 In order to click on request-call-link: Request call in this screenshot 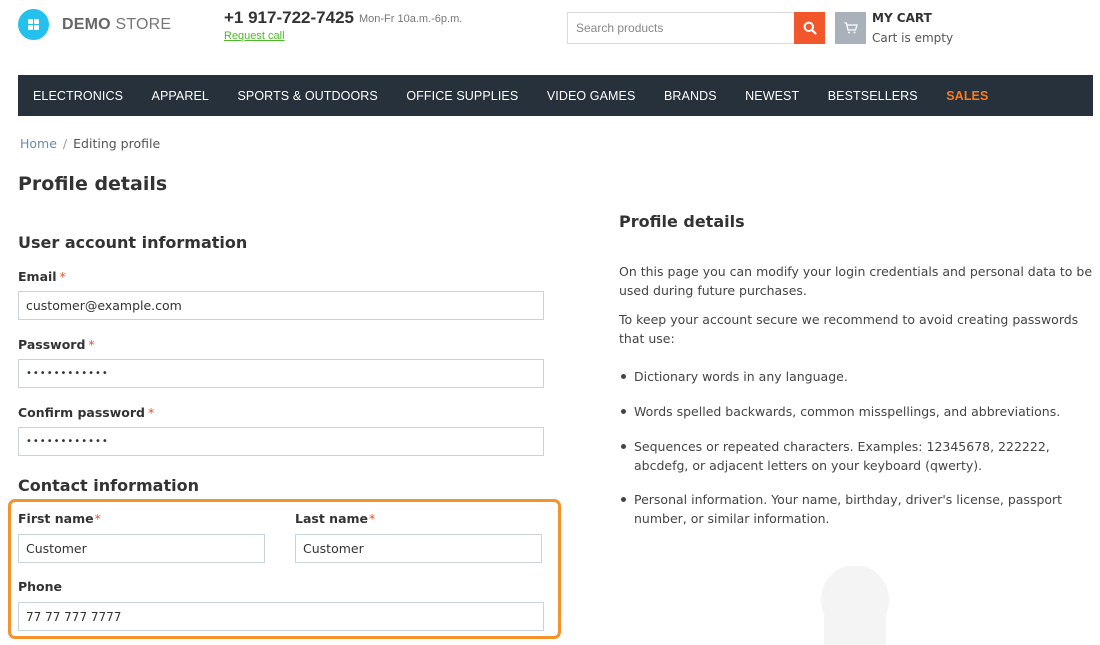, I will do `click(254, 36)`.